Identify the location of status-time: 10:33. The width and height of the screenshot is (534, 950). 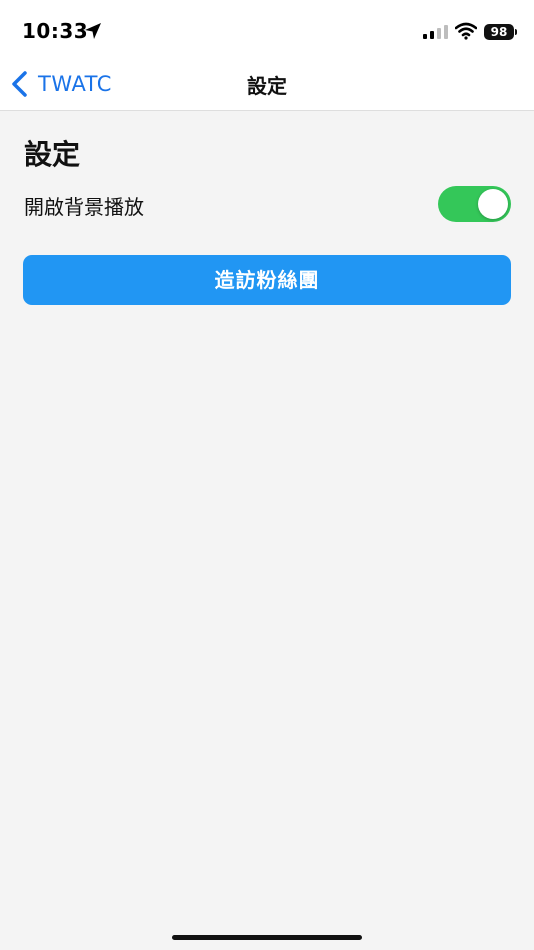
(55, 31).